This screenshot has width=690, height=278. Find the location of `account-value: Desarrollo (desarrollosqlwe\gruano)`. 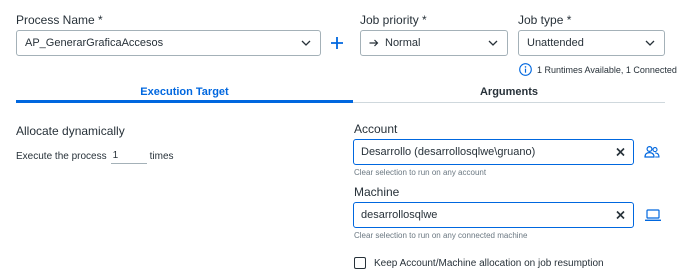

account-value: Desarrollo (desarrollosqlwe\gruano) is located at coordinates (448, 152).